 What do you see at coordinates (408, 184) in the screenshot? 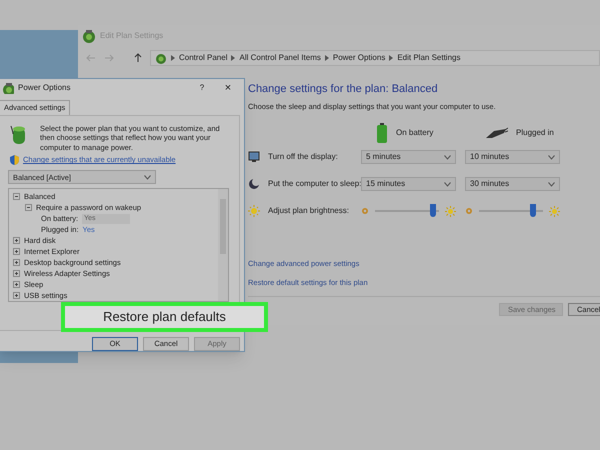
I see `dropdown: 15 minutes` at bounding box center [408, 184].